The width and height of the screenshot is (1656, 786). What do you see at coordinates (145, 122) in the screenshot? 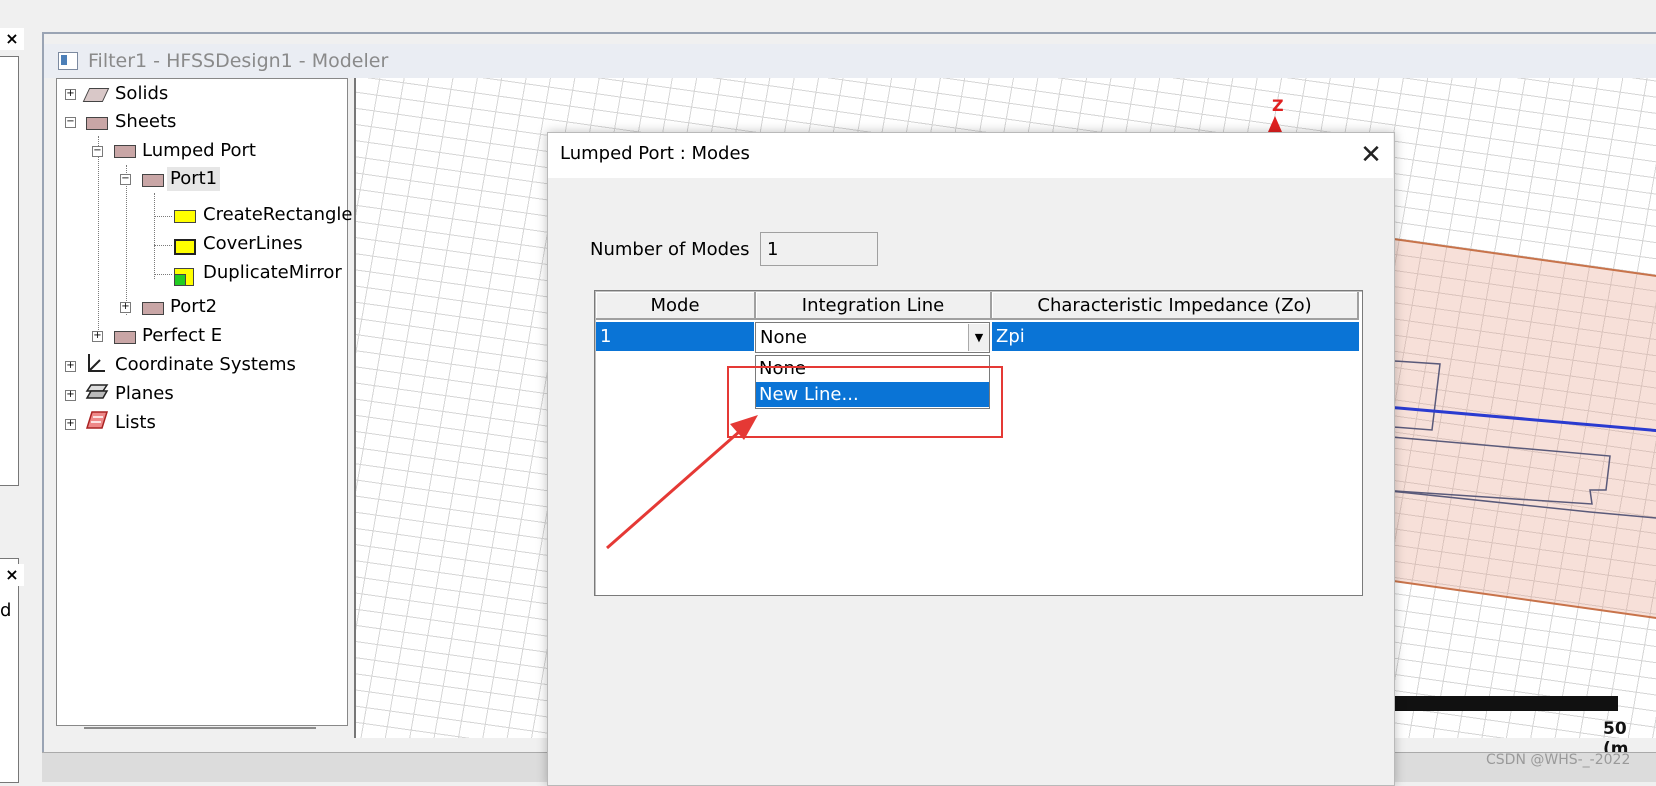
I see `tree-item-sheets: Sheets` at bounding box center [145, 122].